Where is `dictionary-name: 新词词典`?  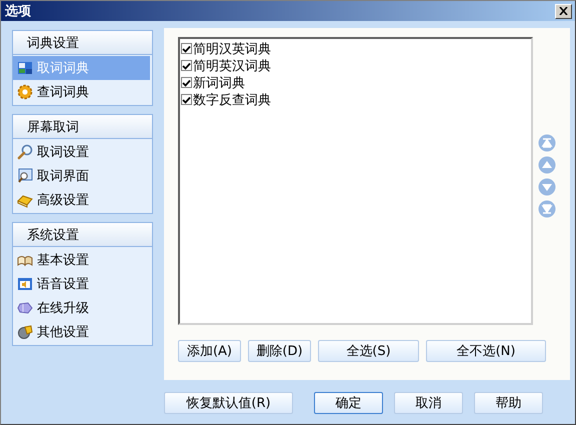 dictionary-name: 新词词典 is located at coordinates (219, 83).